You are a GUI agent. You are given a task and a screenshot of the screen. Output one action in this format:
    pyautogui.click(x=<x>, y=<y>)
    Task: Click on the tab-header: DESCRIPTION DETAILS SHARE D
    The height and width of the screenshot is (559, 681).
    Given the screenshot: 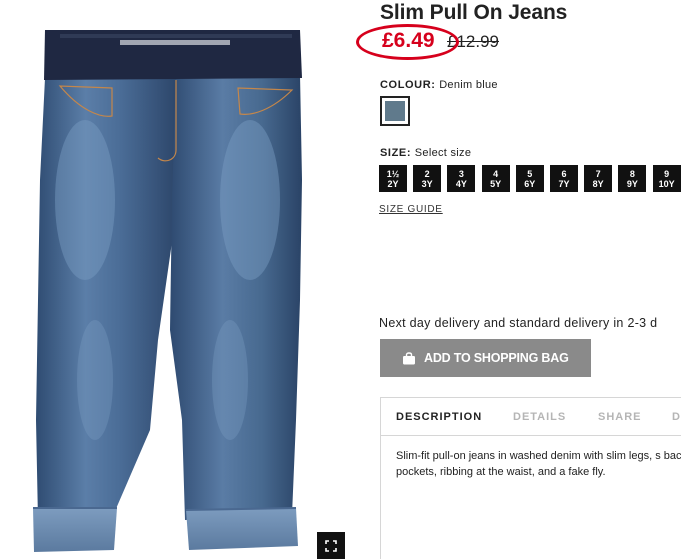 What is the action you would take?
    pyautogui.click(x=531, y=417)
    